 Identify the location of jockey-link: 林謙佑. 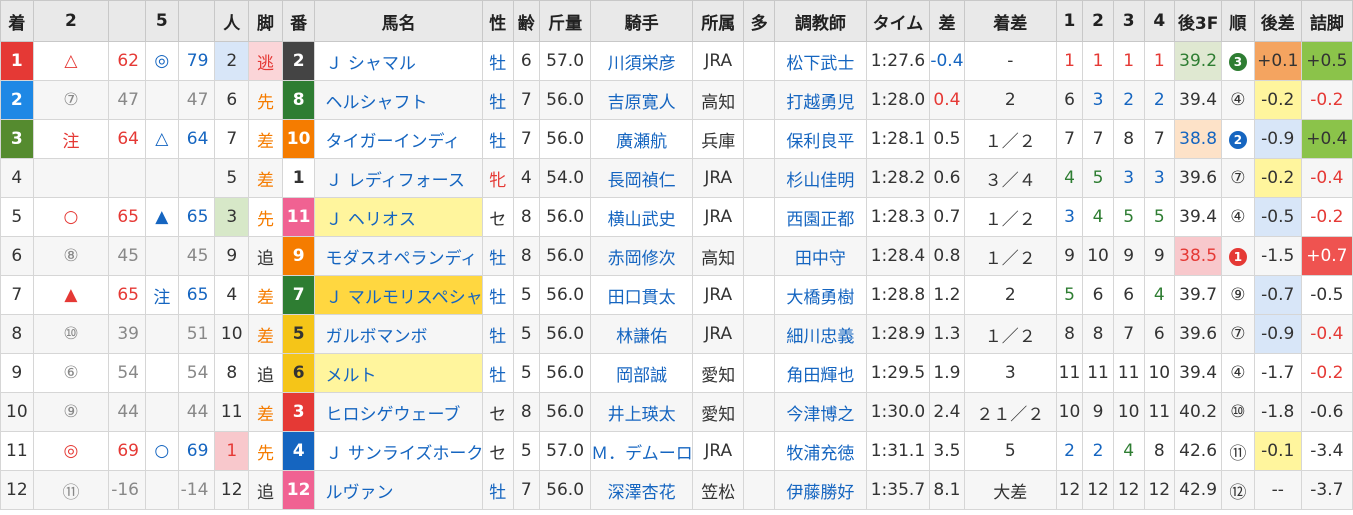
(642, 334).